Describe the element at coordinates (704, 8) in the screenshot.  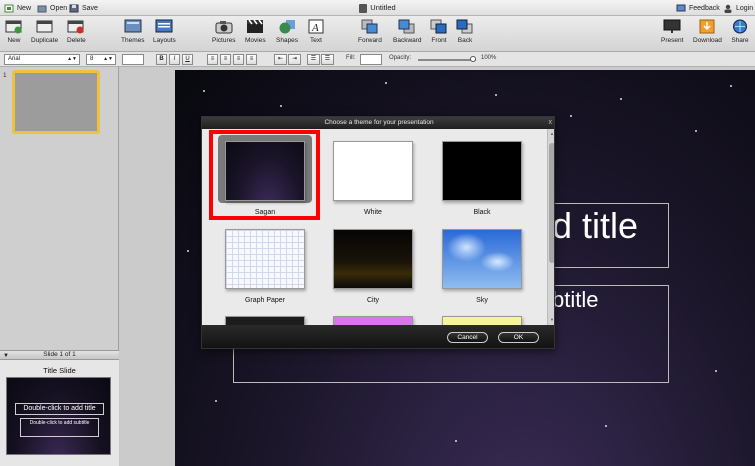
I see `menu-feedback-label: Feedback` at that location.